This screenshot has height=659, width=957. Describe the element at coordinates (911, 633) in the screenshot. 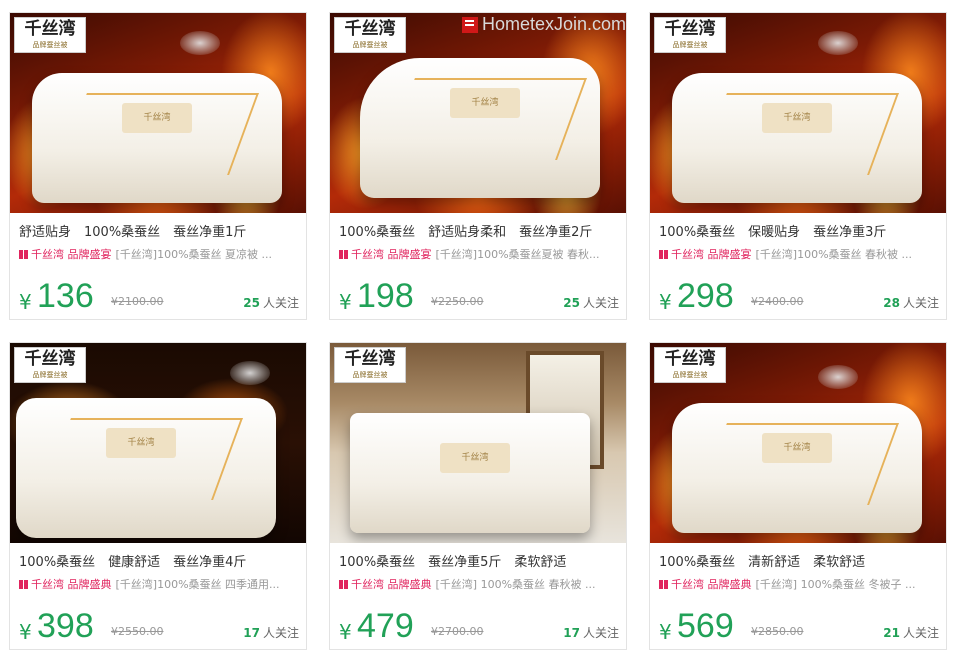

I see `follow-count: 21 人关注` at that location.